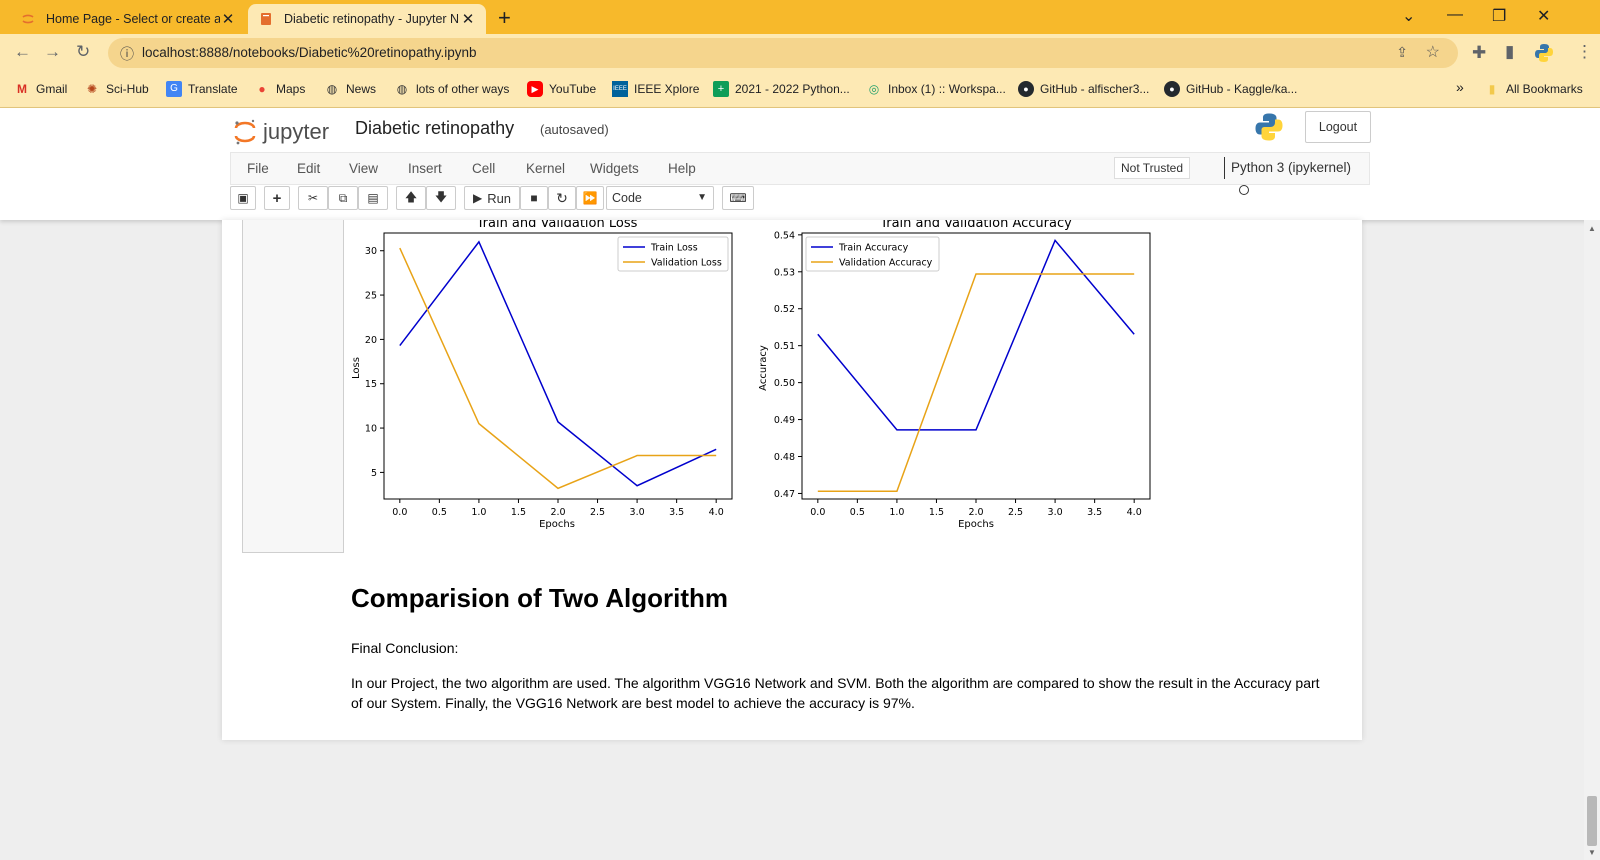 The height and width of the screenshot is (860, 1600). Describe the element at coordinates (655, 89) in the screenshot. I see `bookmark-ieee: IEEE IEEE Xplore` at that location.